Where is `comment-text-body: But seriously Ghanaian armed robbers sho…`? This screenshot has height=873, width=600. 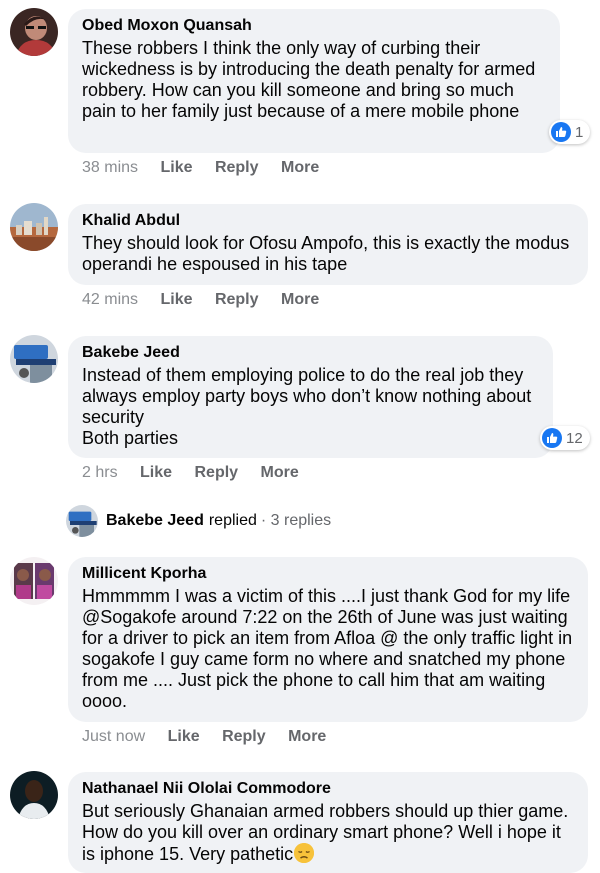
comment-text-body: But seriously Ghanaian armed robbers sho… is located at coordinates (325, 832).